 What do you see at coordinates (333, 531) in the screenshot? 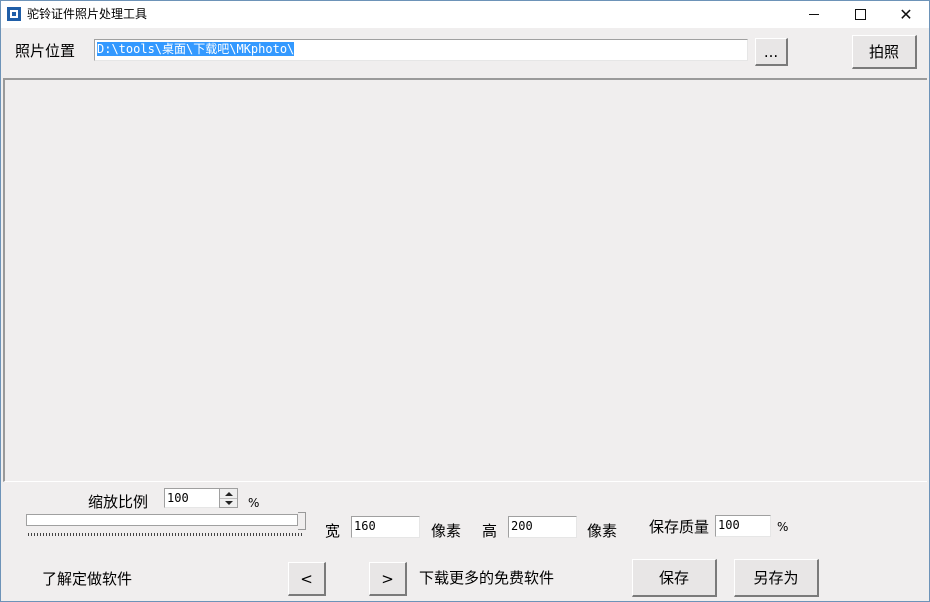
I see `width-label: 宽` at bounding box center [333, 531].